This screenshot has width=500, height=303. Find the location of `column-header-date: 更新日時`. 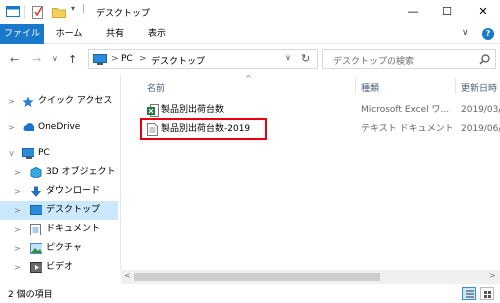

column-header-date: 更新日時 is located at coordinates (479, 87).